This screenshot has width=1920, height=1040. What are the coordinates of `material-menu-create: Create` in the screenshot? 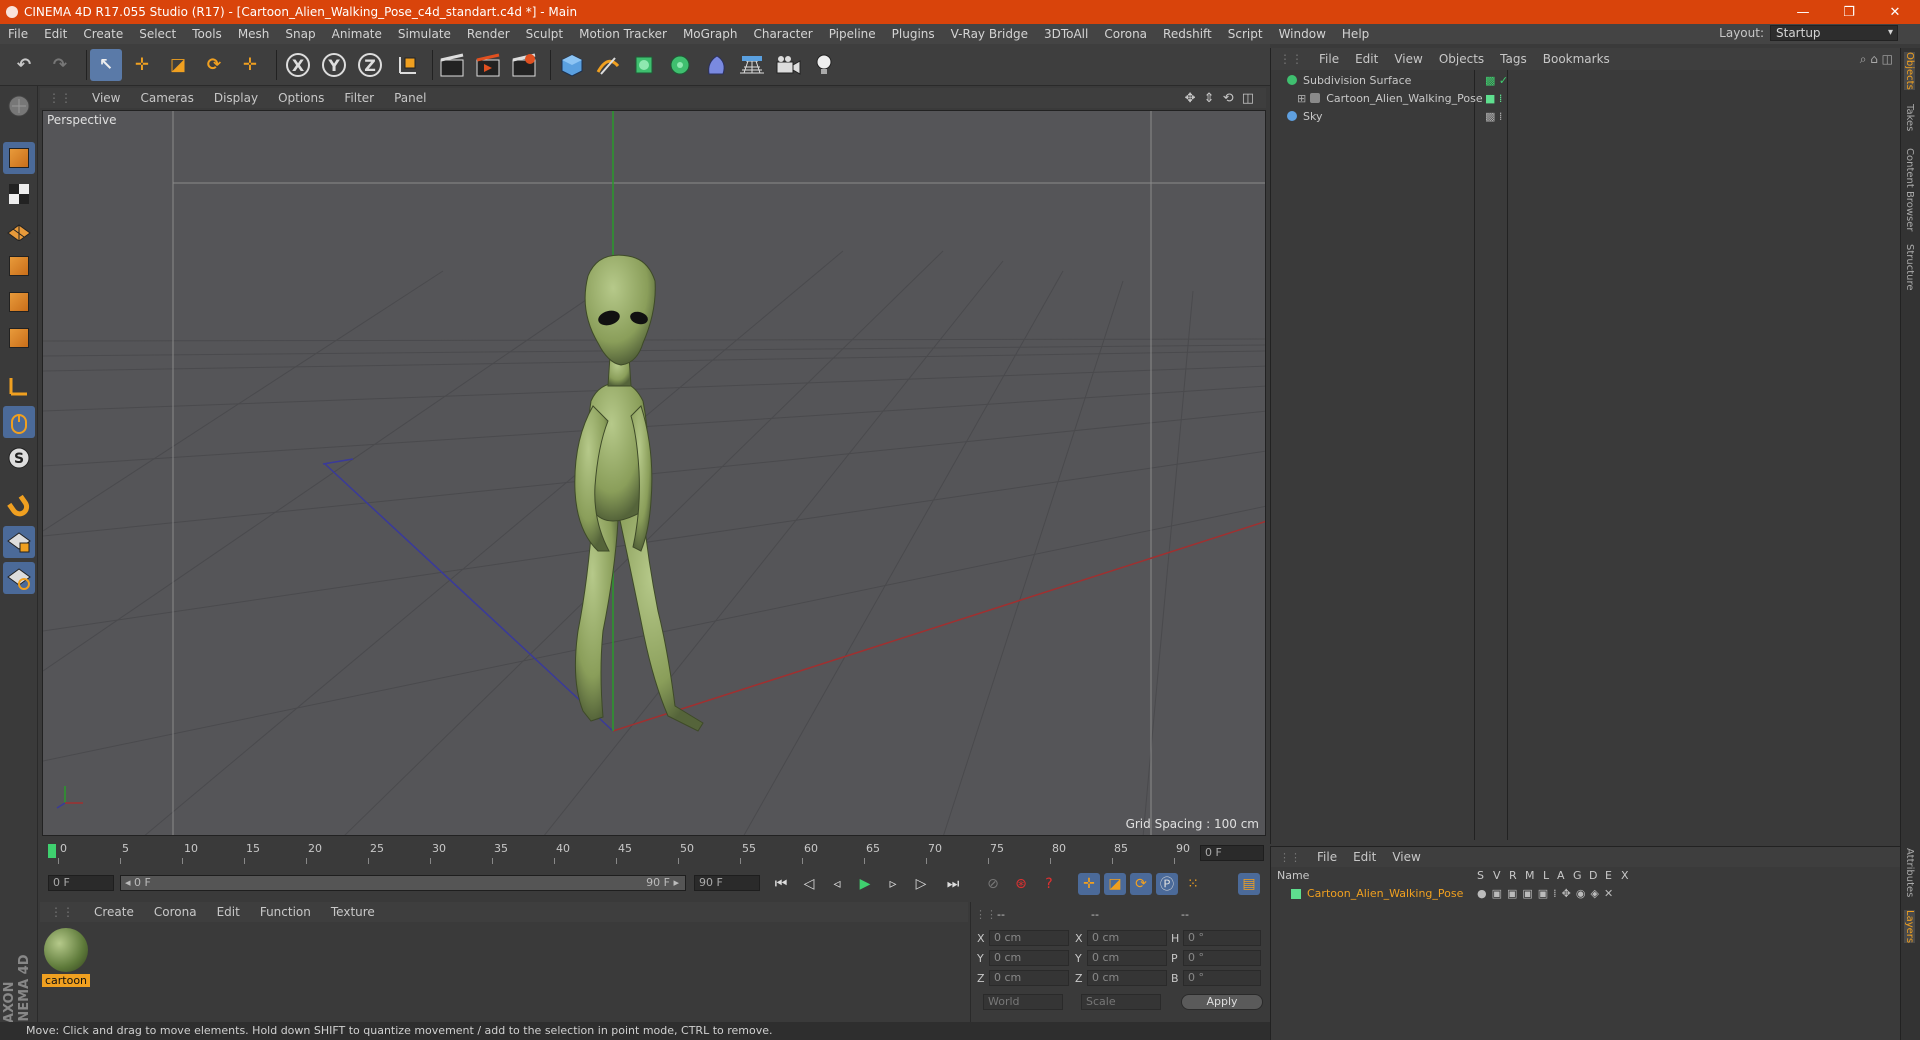 It's located at (114, 912).